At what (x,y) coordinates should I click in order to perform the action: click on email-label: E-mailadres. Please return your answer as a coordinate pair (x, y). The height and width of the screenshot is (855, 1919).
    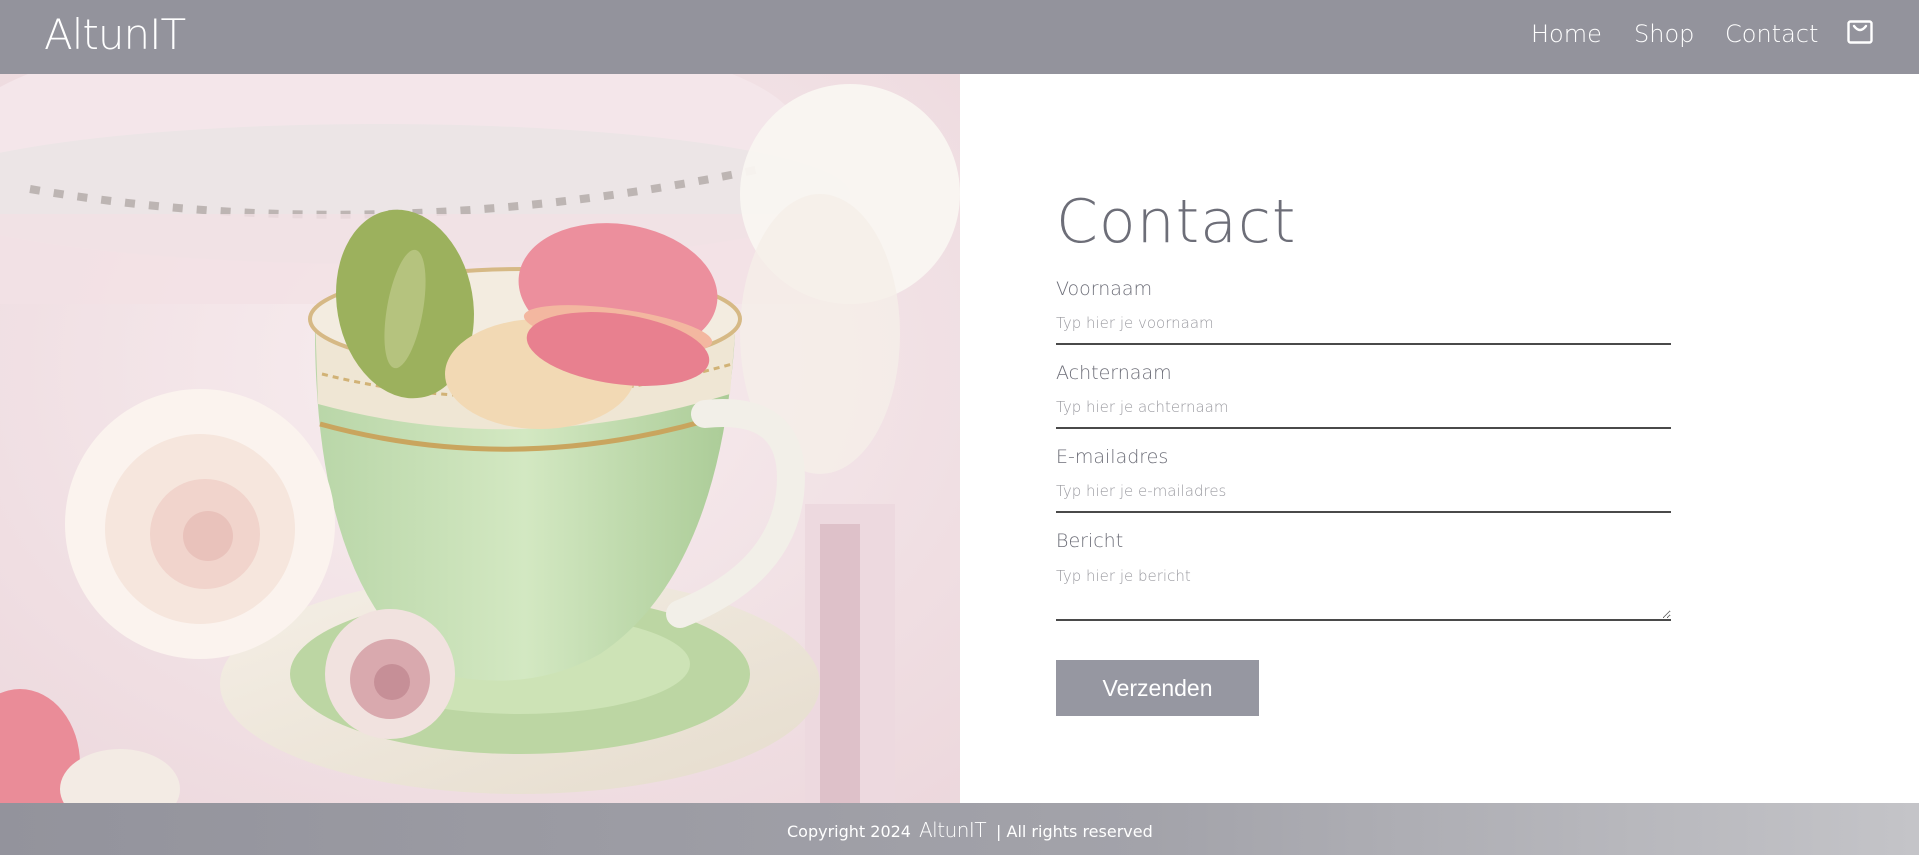
    Looking at the image, I should click on (1112, 457).